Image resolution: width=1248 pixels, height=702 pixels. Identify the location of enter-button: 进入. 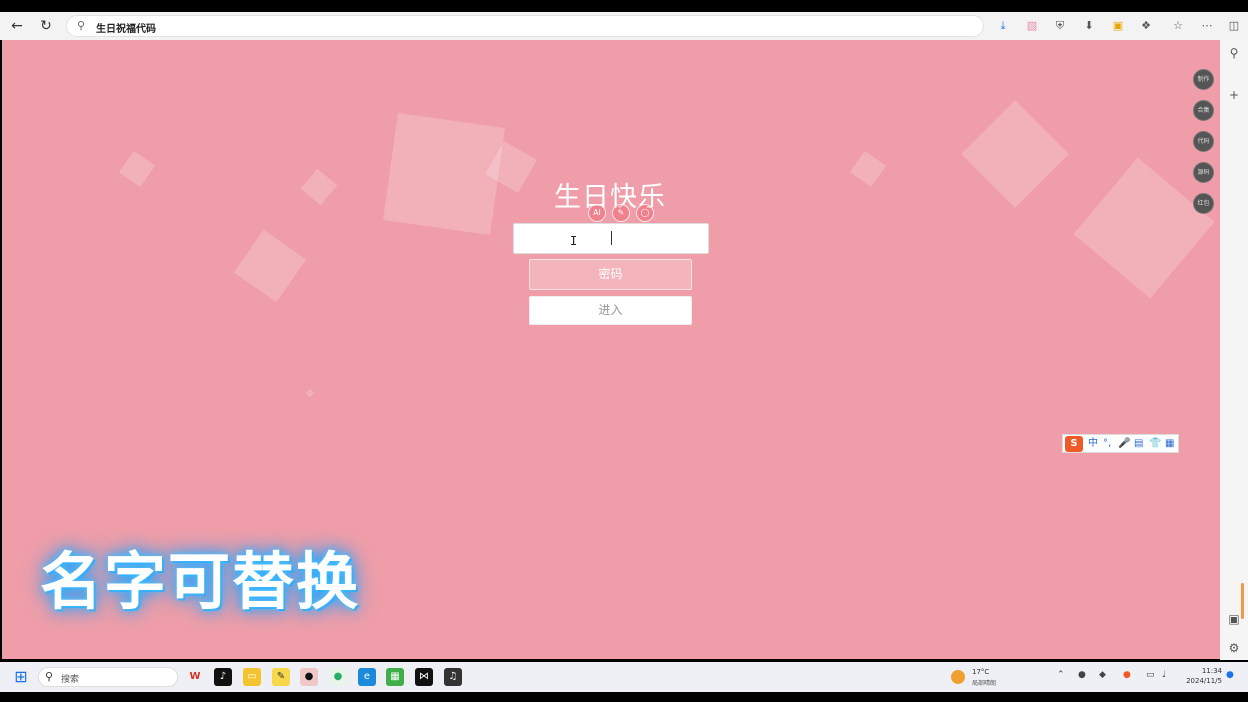
(610, 310).